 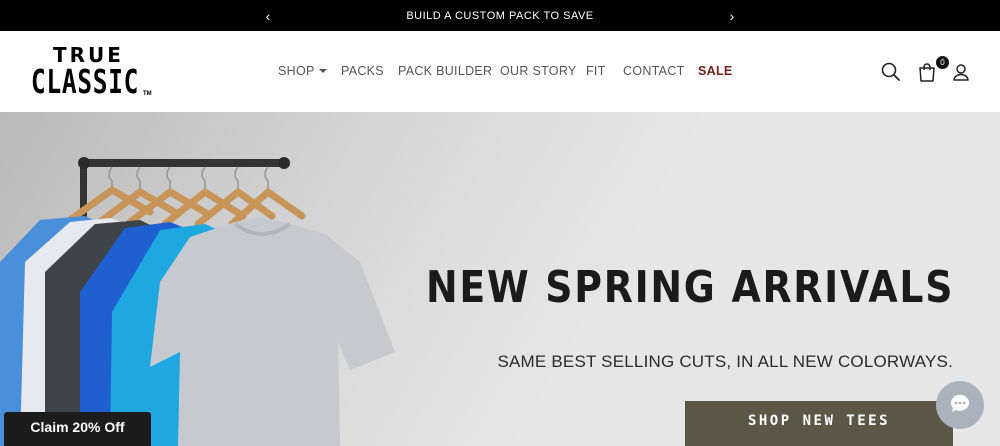 I want to click on announcement-next-button: ›, so click(x=732, y=15).